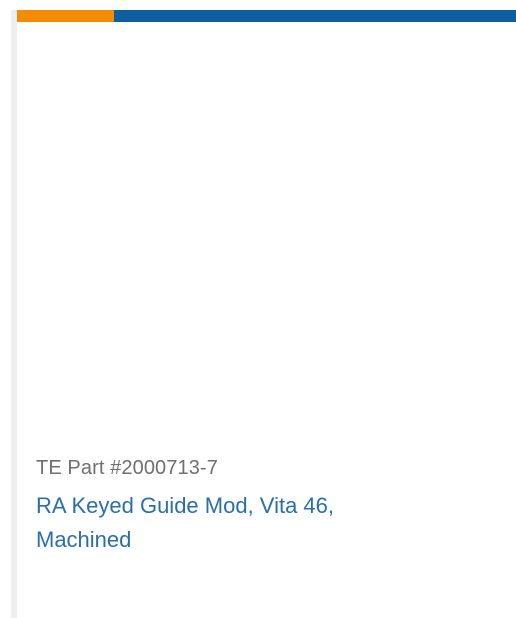  I want to click on accent-bar-orange, so click(65, 16).